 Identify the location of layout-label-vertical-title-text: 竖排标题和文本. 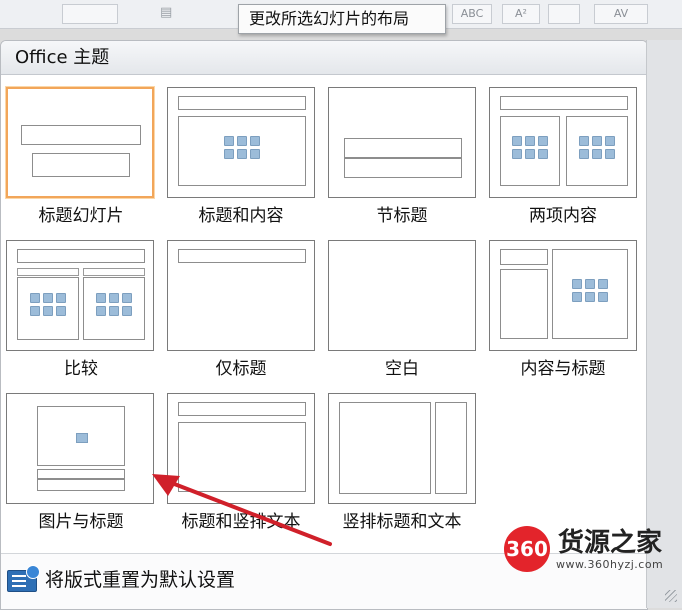
(402, 522).